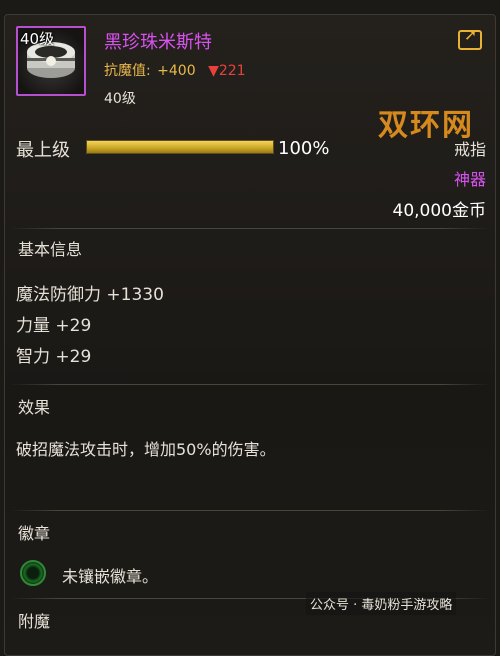  I want to click on grade-label: 最上级, so click(43, 150).